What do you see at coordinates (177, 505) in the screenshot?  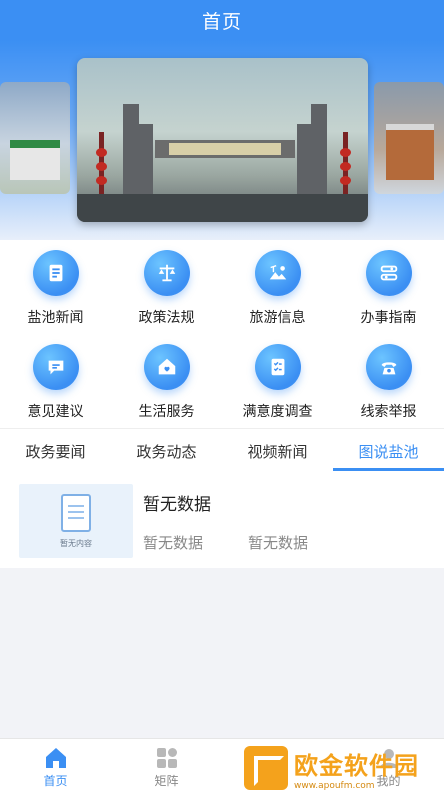 I see `news-title: 暂无数据` at bounding box center [177, 505].